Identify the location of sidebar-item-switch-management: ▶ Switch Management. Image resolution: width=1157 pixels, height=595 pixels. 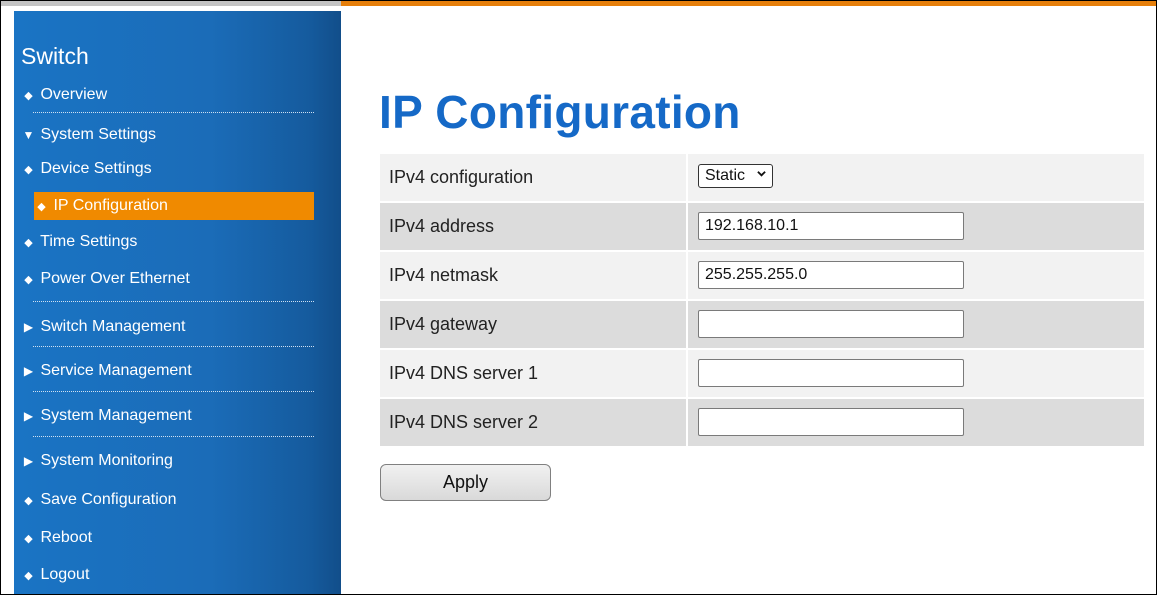
(167, 327).